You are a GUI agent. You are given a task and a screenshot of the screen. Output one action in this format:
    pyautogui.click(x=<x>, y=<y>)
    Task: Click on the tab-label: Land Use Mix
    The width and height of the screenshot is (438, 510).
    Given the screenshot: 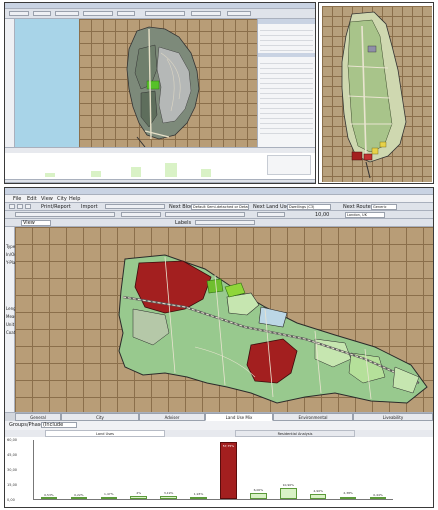 What is the action you would take?
    pyautogui.click(x=239, y=417)
    